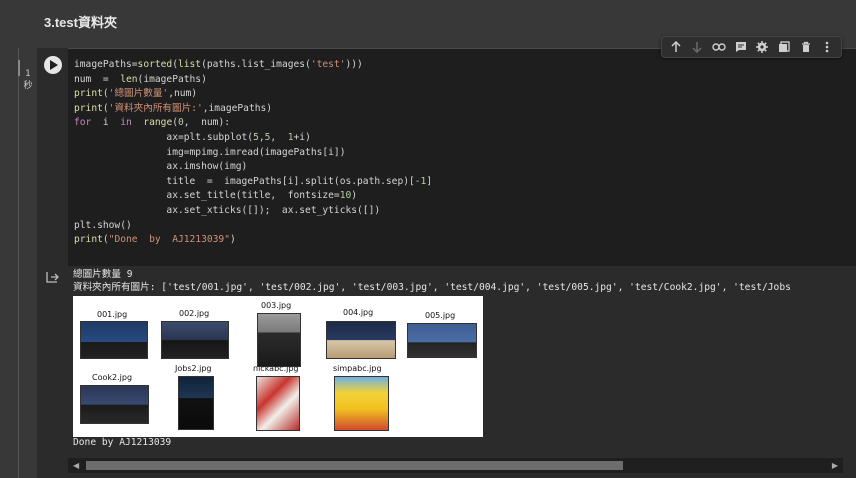 This screenshot has width=856, height=478. I want to click on image-title: nickabc.jpg, so click(276, 368).